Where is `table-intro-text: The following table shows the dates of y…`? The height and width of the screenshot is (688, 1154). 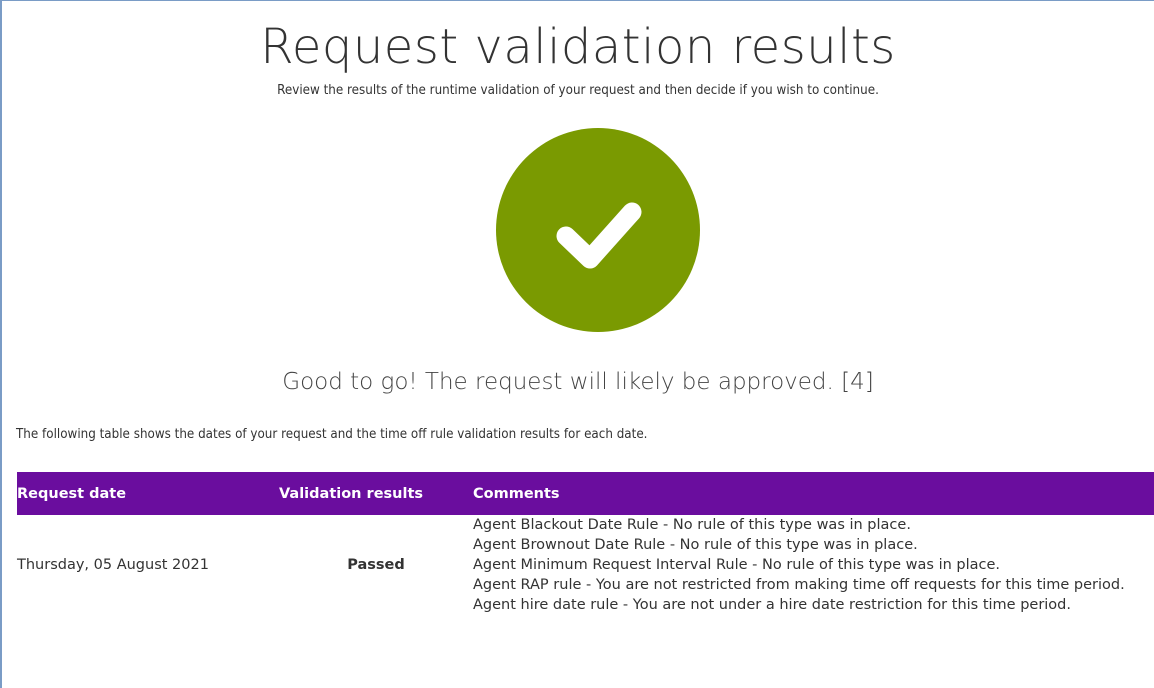 table-intro-text: The following table shows the dates of y… is located at coordinates (332, 434).